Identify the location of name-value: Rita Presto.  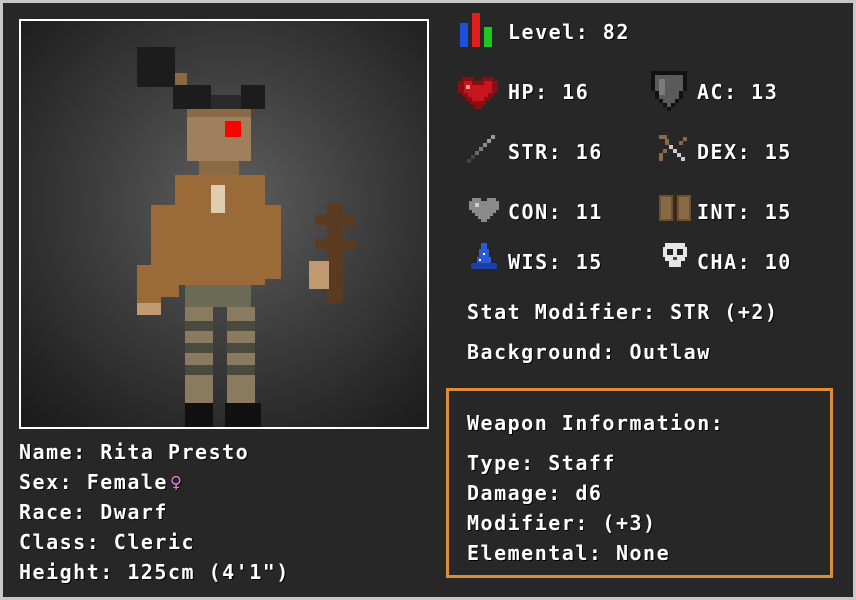
(175, 452).